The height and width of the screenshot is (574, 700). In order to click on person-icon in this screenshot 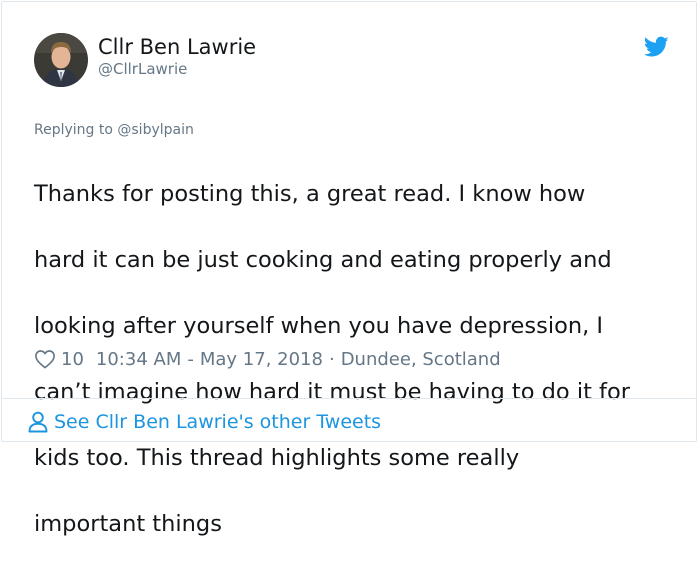, I will do `click(38, 422)`.